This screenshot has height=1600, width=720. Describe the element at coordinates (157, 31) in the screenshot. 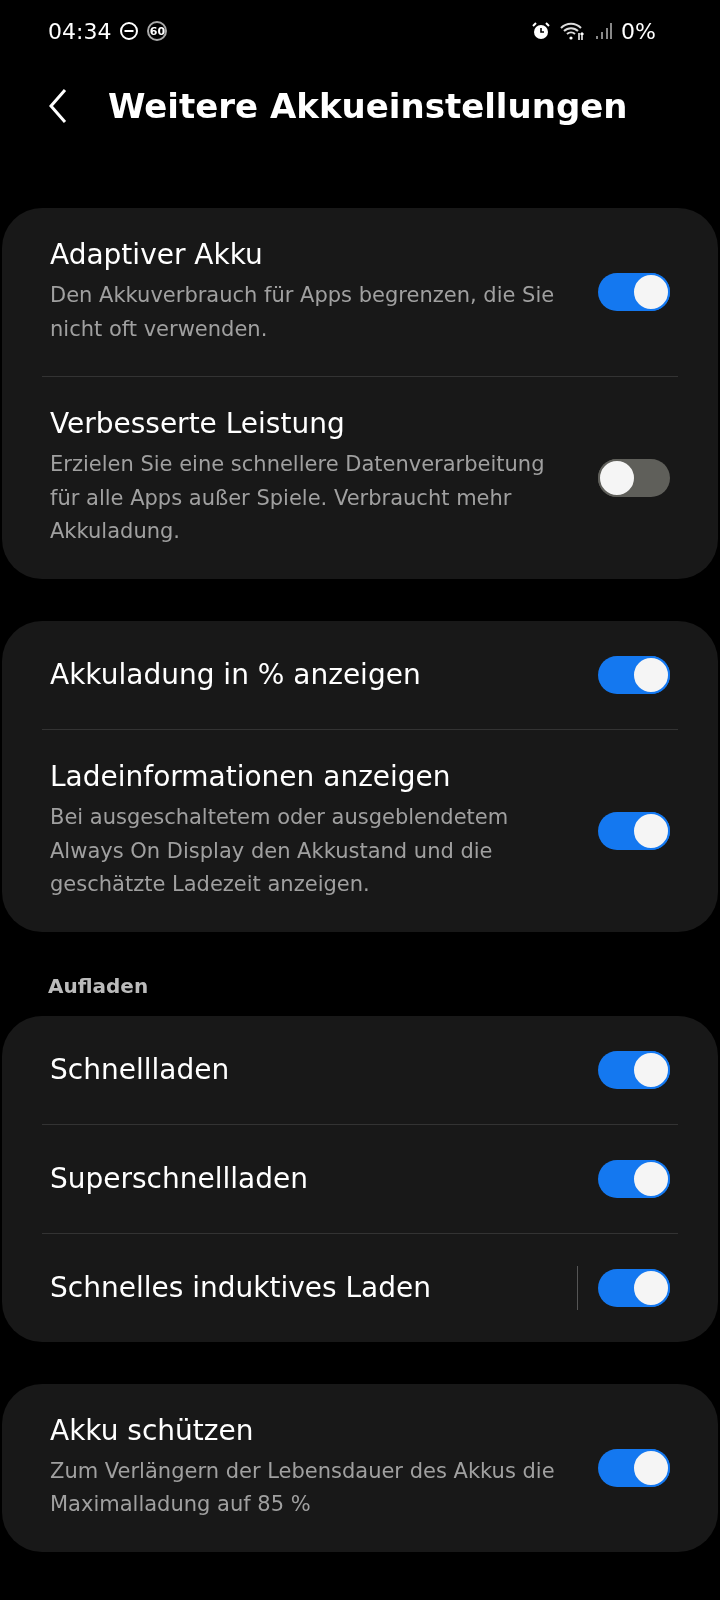

I see `refresh-rate-badge: 60` at that location.